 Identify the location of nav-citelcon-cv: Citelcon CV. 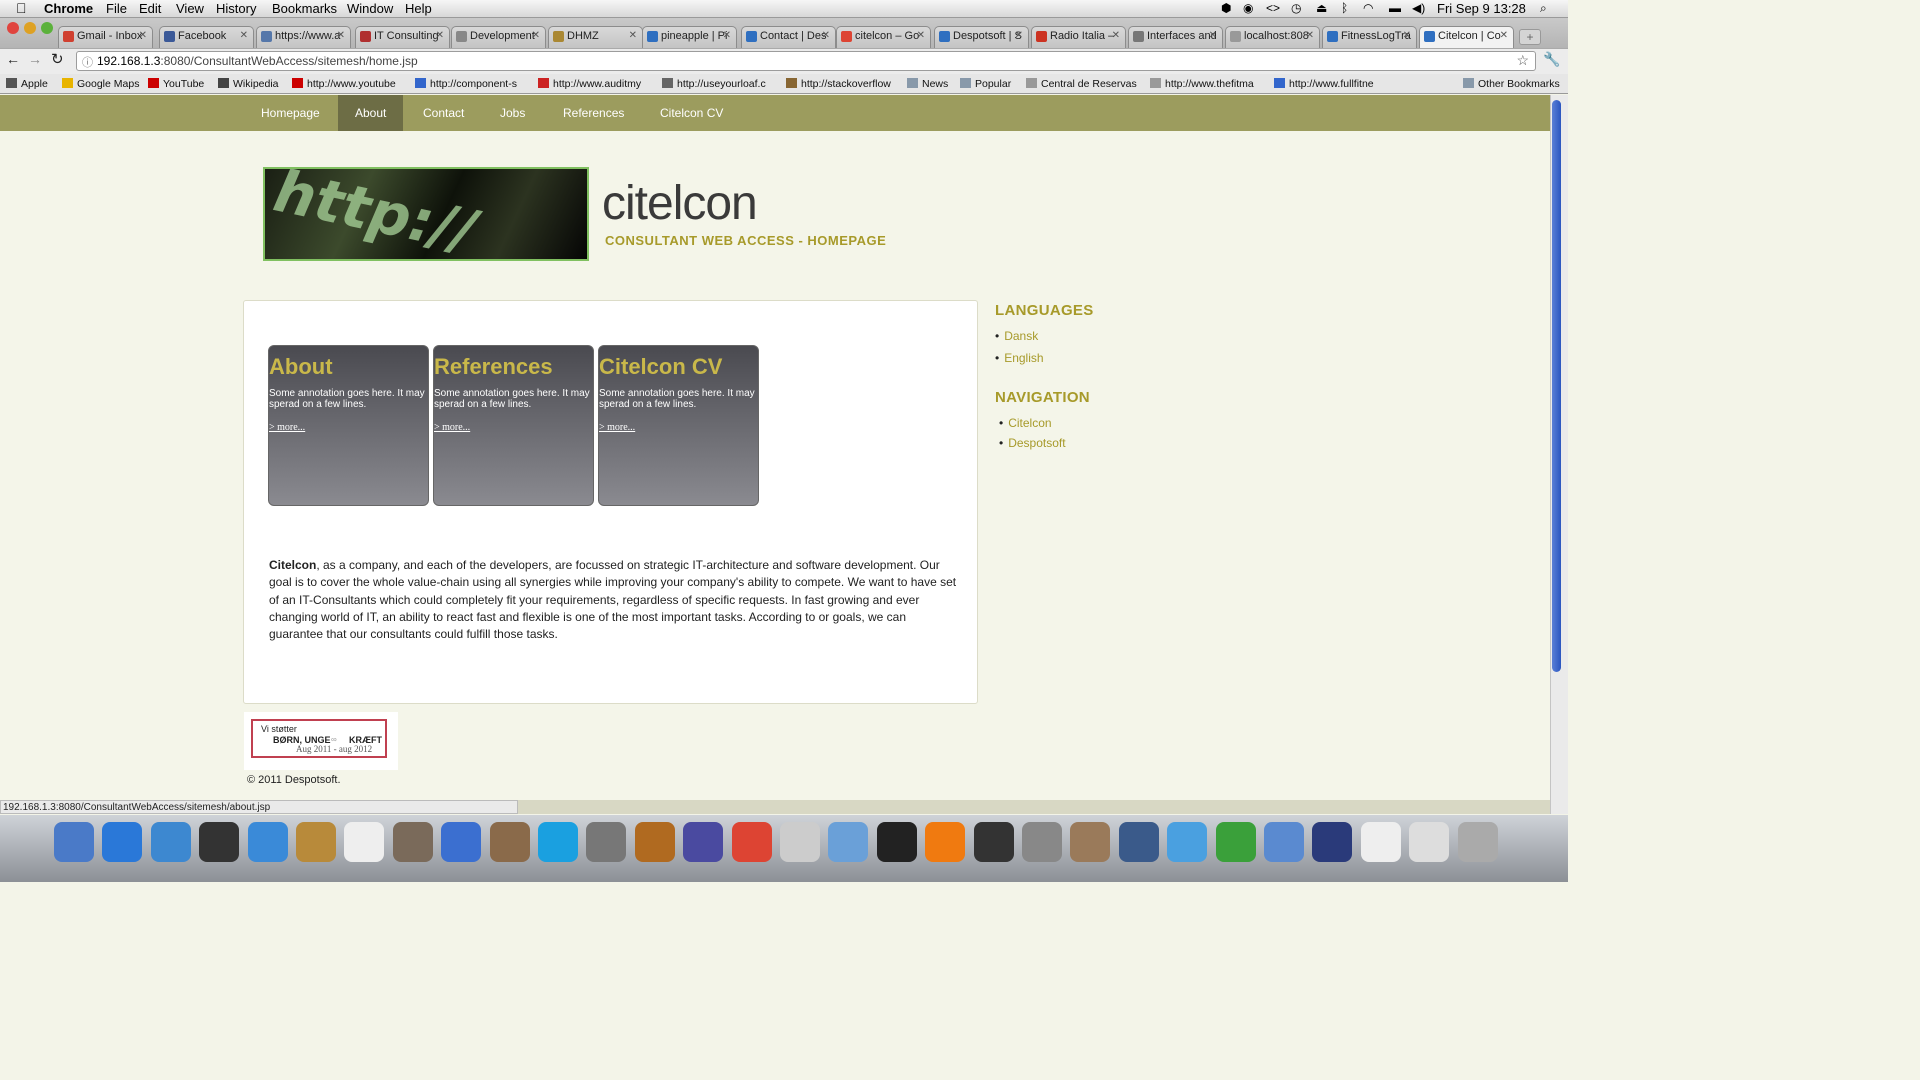
(691, 113).